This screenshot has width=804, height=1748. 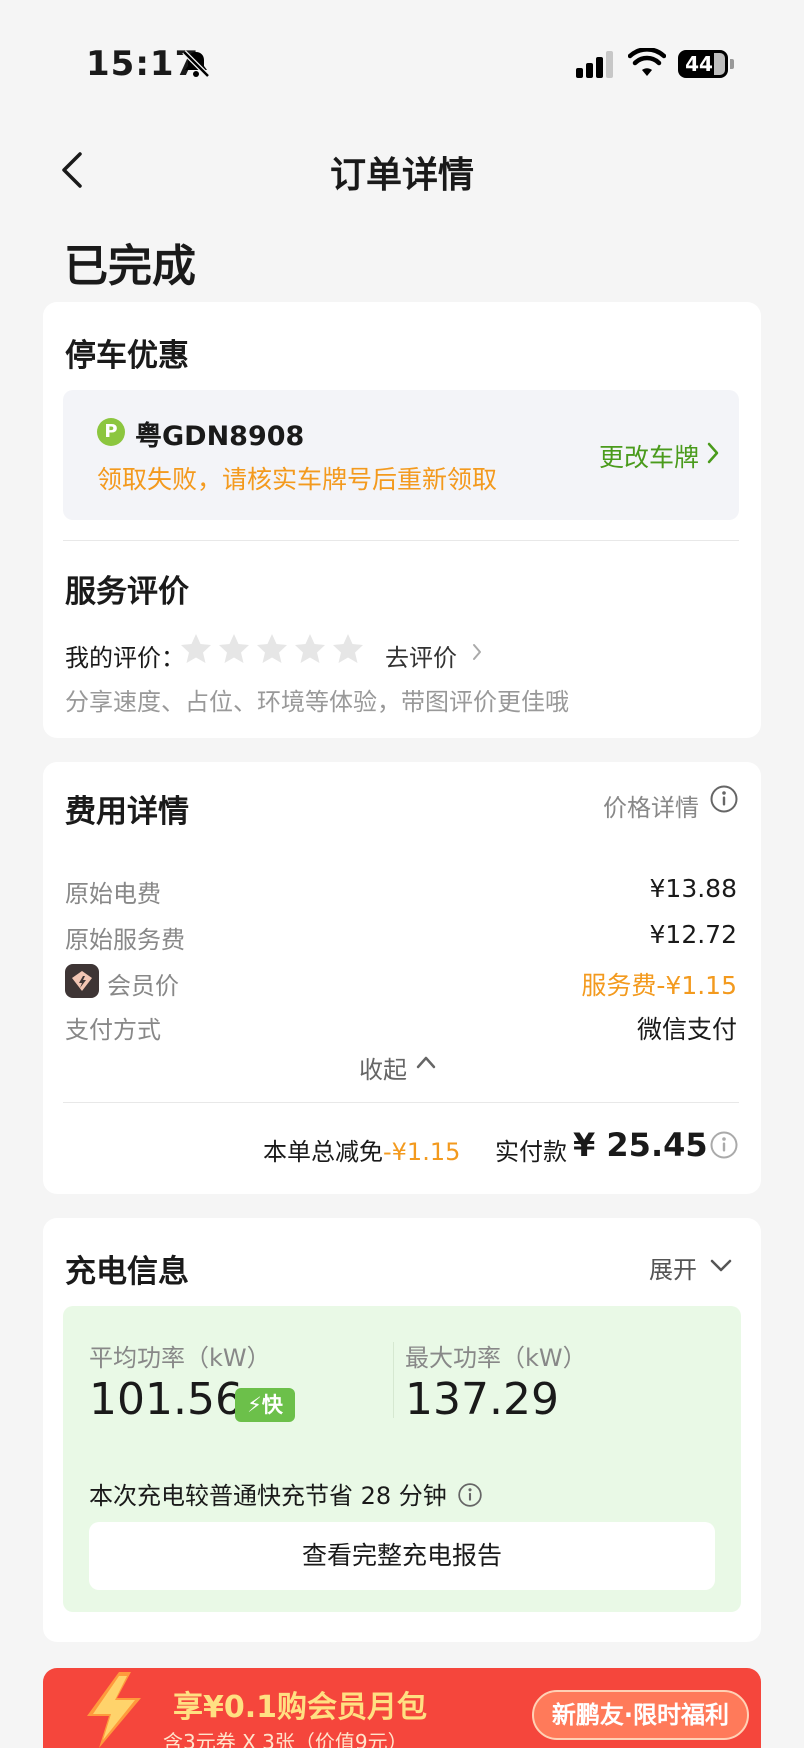 What do you see at coordinates (383, 1067) in the screenshot?
I see `collapse-button: 收起` at bounding box center [383, 1067].